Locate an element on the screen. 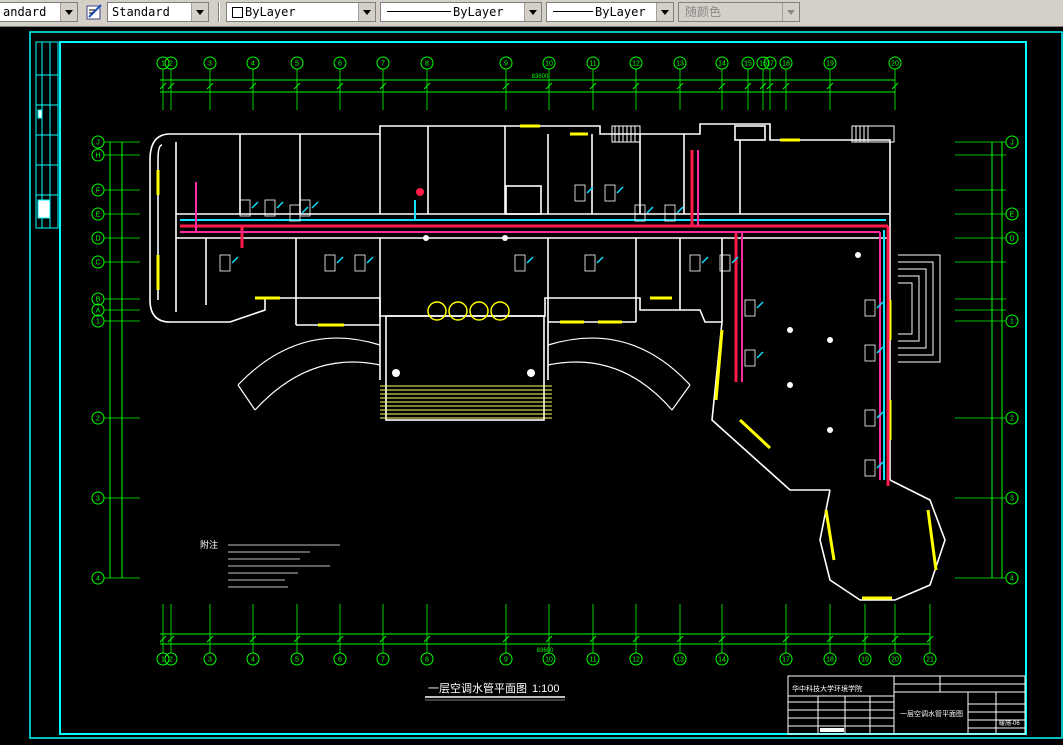  lineweight-value: ByLayer is located at coordinates (620, 12).